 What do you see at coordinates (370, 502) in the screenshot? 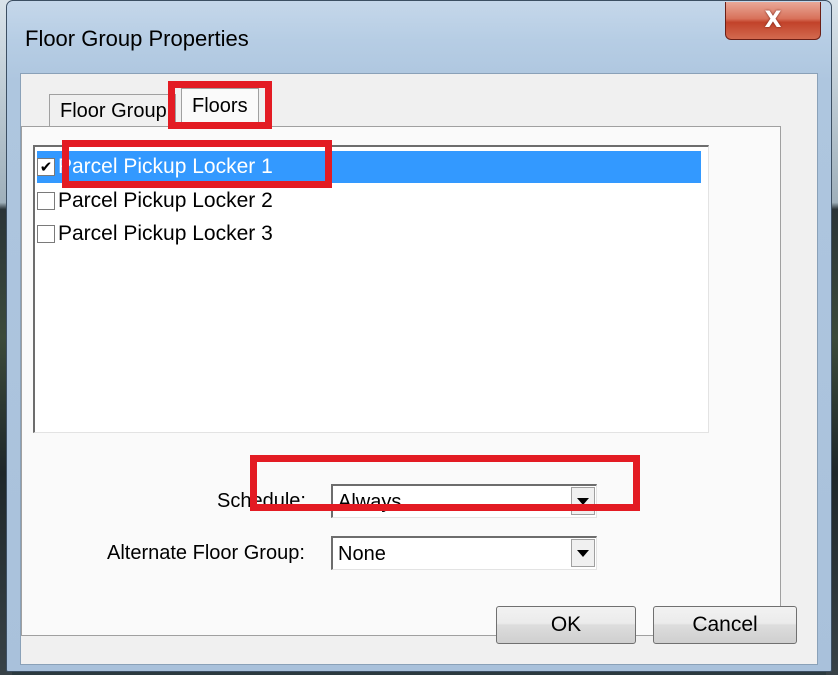
I see `schedule-value: Always` at bounding box center [370, 502].